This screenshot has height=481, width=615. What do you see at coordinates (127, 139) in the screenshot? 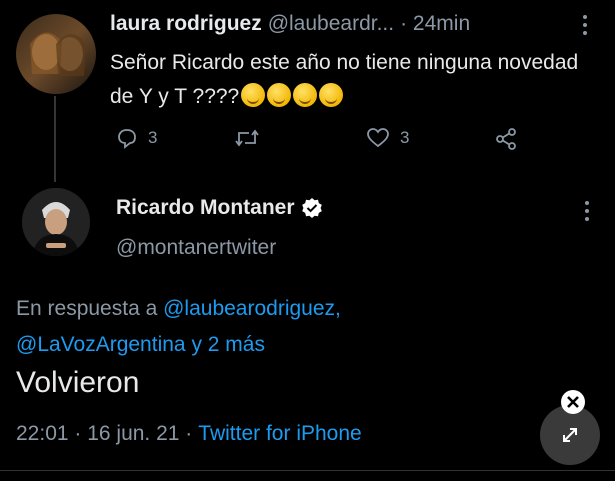
I see `reply-icon` at bounding box center [127, 139].